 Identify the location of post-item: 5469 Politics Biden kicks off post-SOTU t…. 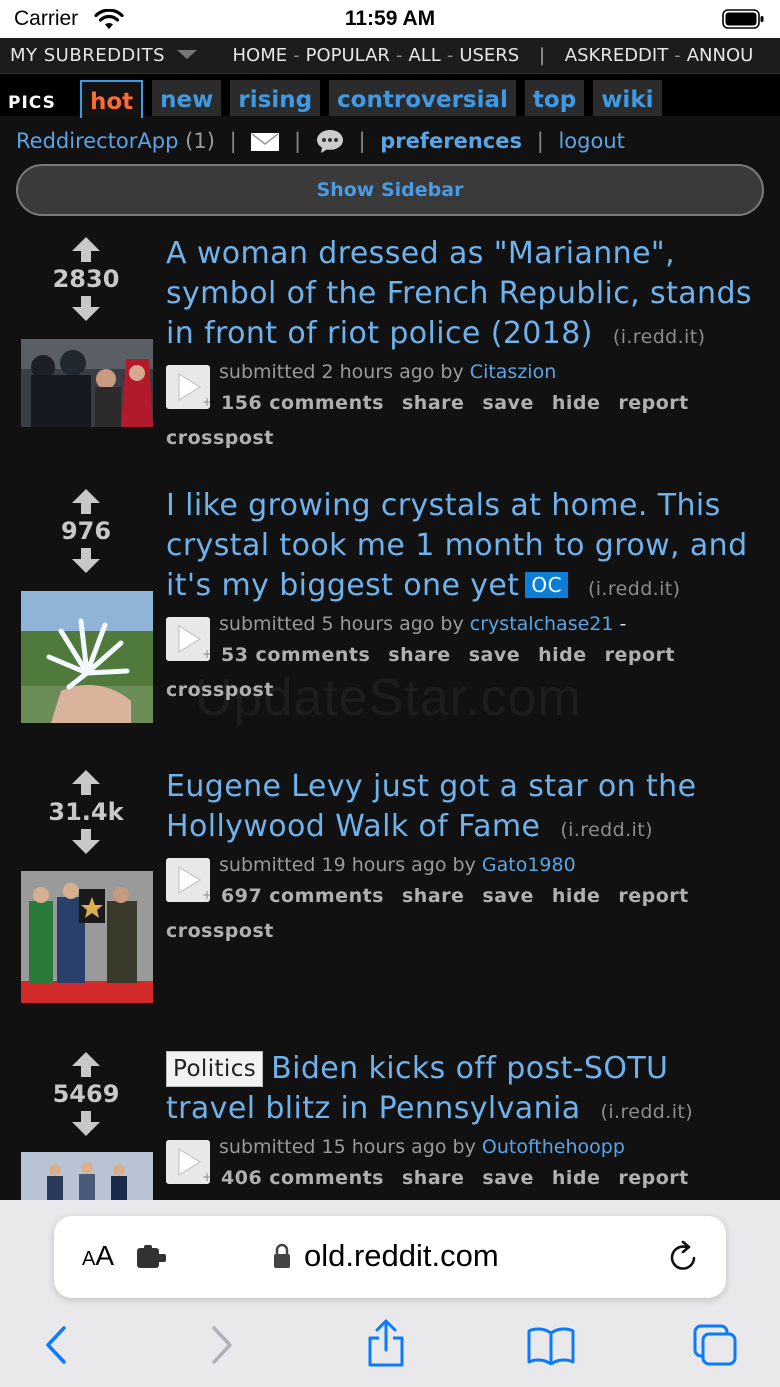
(390, 1124).